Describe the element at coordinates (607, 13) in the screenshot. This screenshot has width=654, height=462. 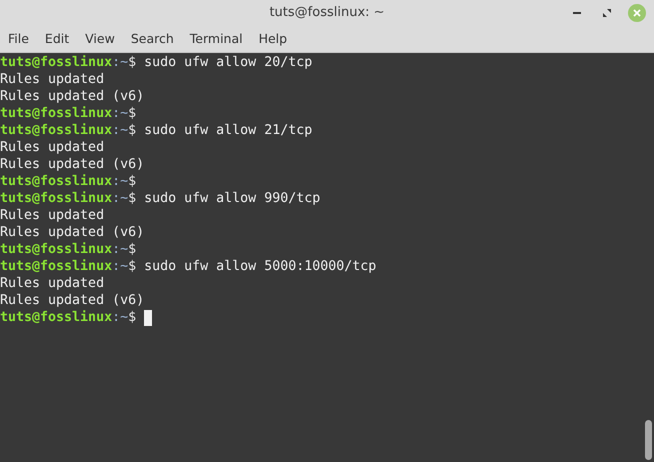
I see `maximize-icon` at that location.